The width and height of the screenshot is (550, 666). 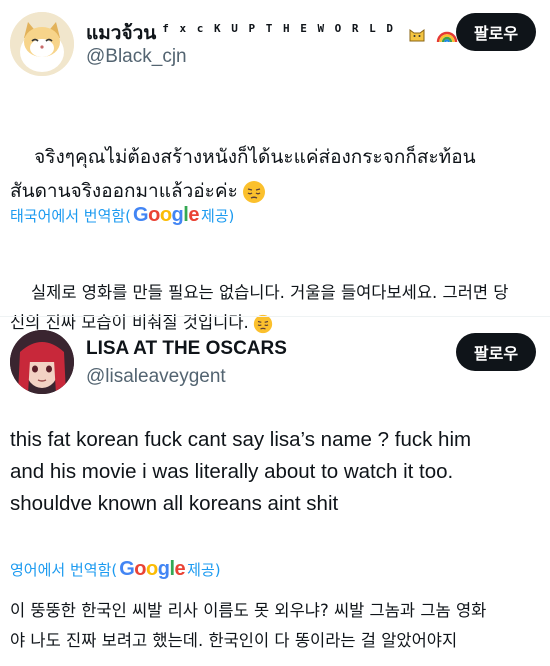 I want to click on rainbow-emoji-icon, so click(x=447, y=36).